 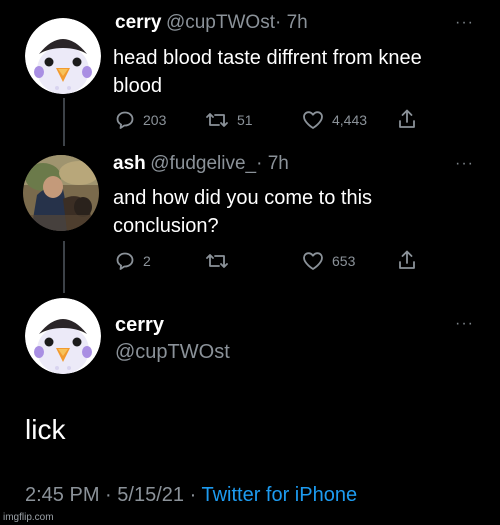 What do you see at coordinates (291, 22) in the screenshot?
I see `tweet1-time: · 7h` at bounding box center [291, 22].